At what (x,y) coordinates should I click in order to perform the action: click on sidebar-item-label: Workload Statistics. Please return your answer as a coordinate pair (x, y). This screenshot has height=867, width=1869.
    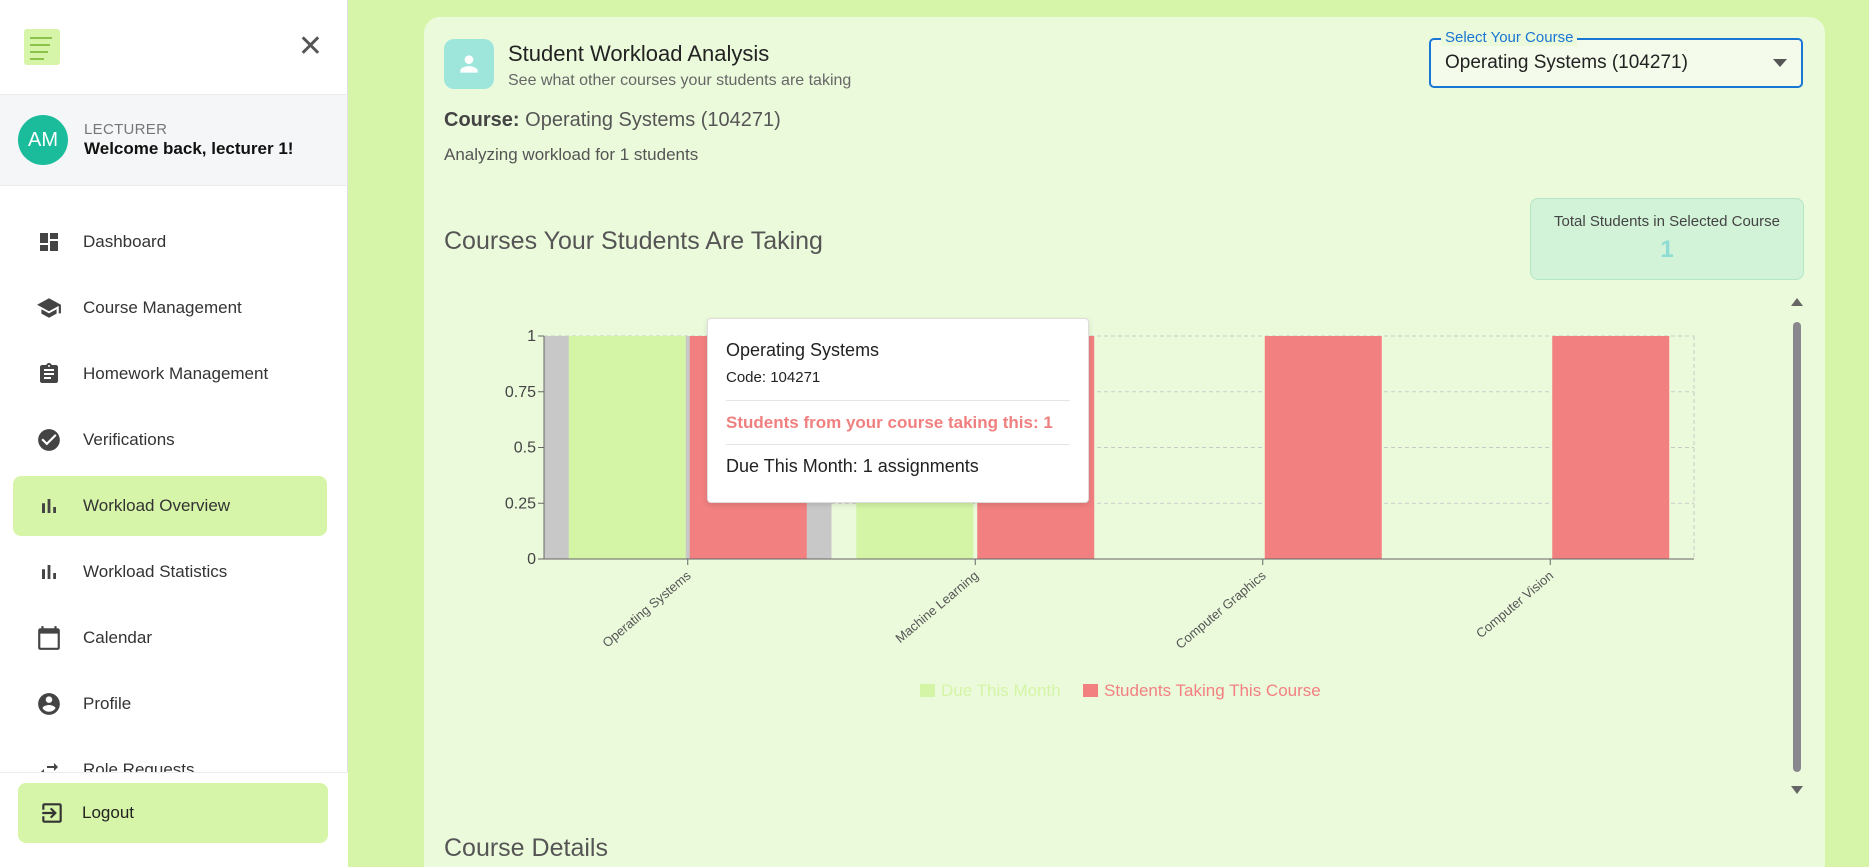
    Looking at the image, I should click on (155, 571).